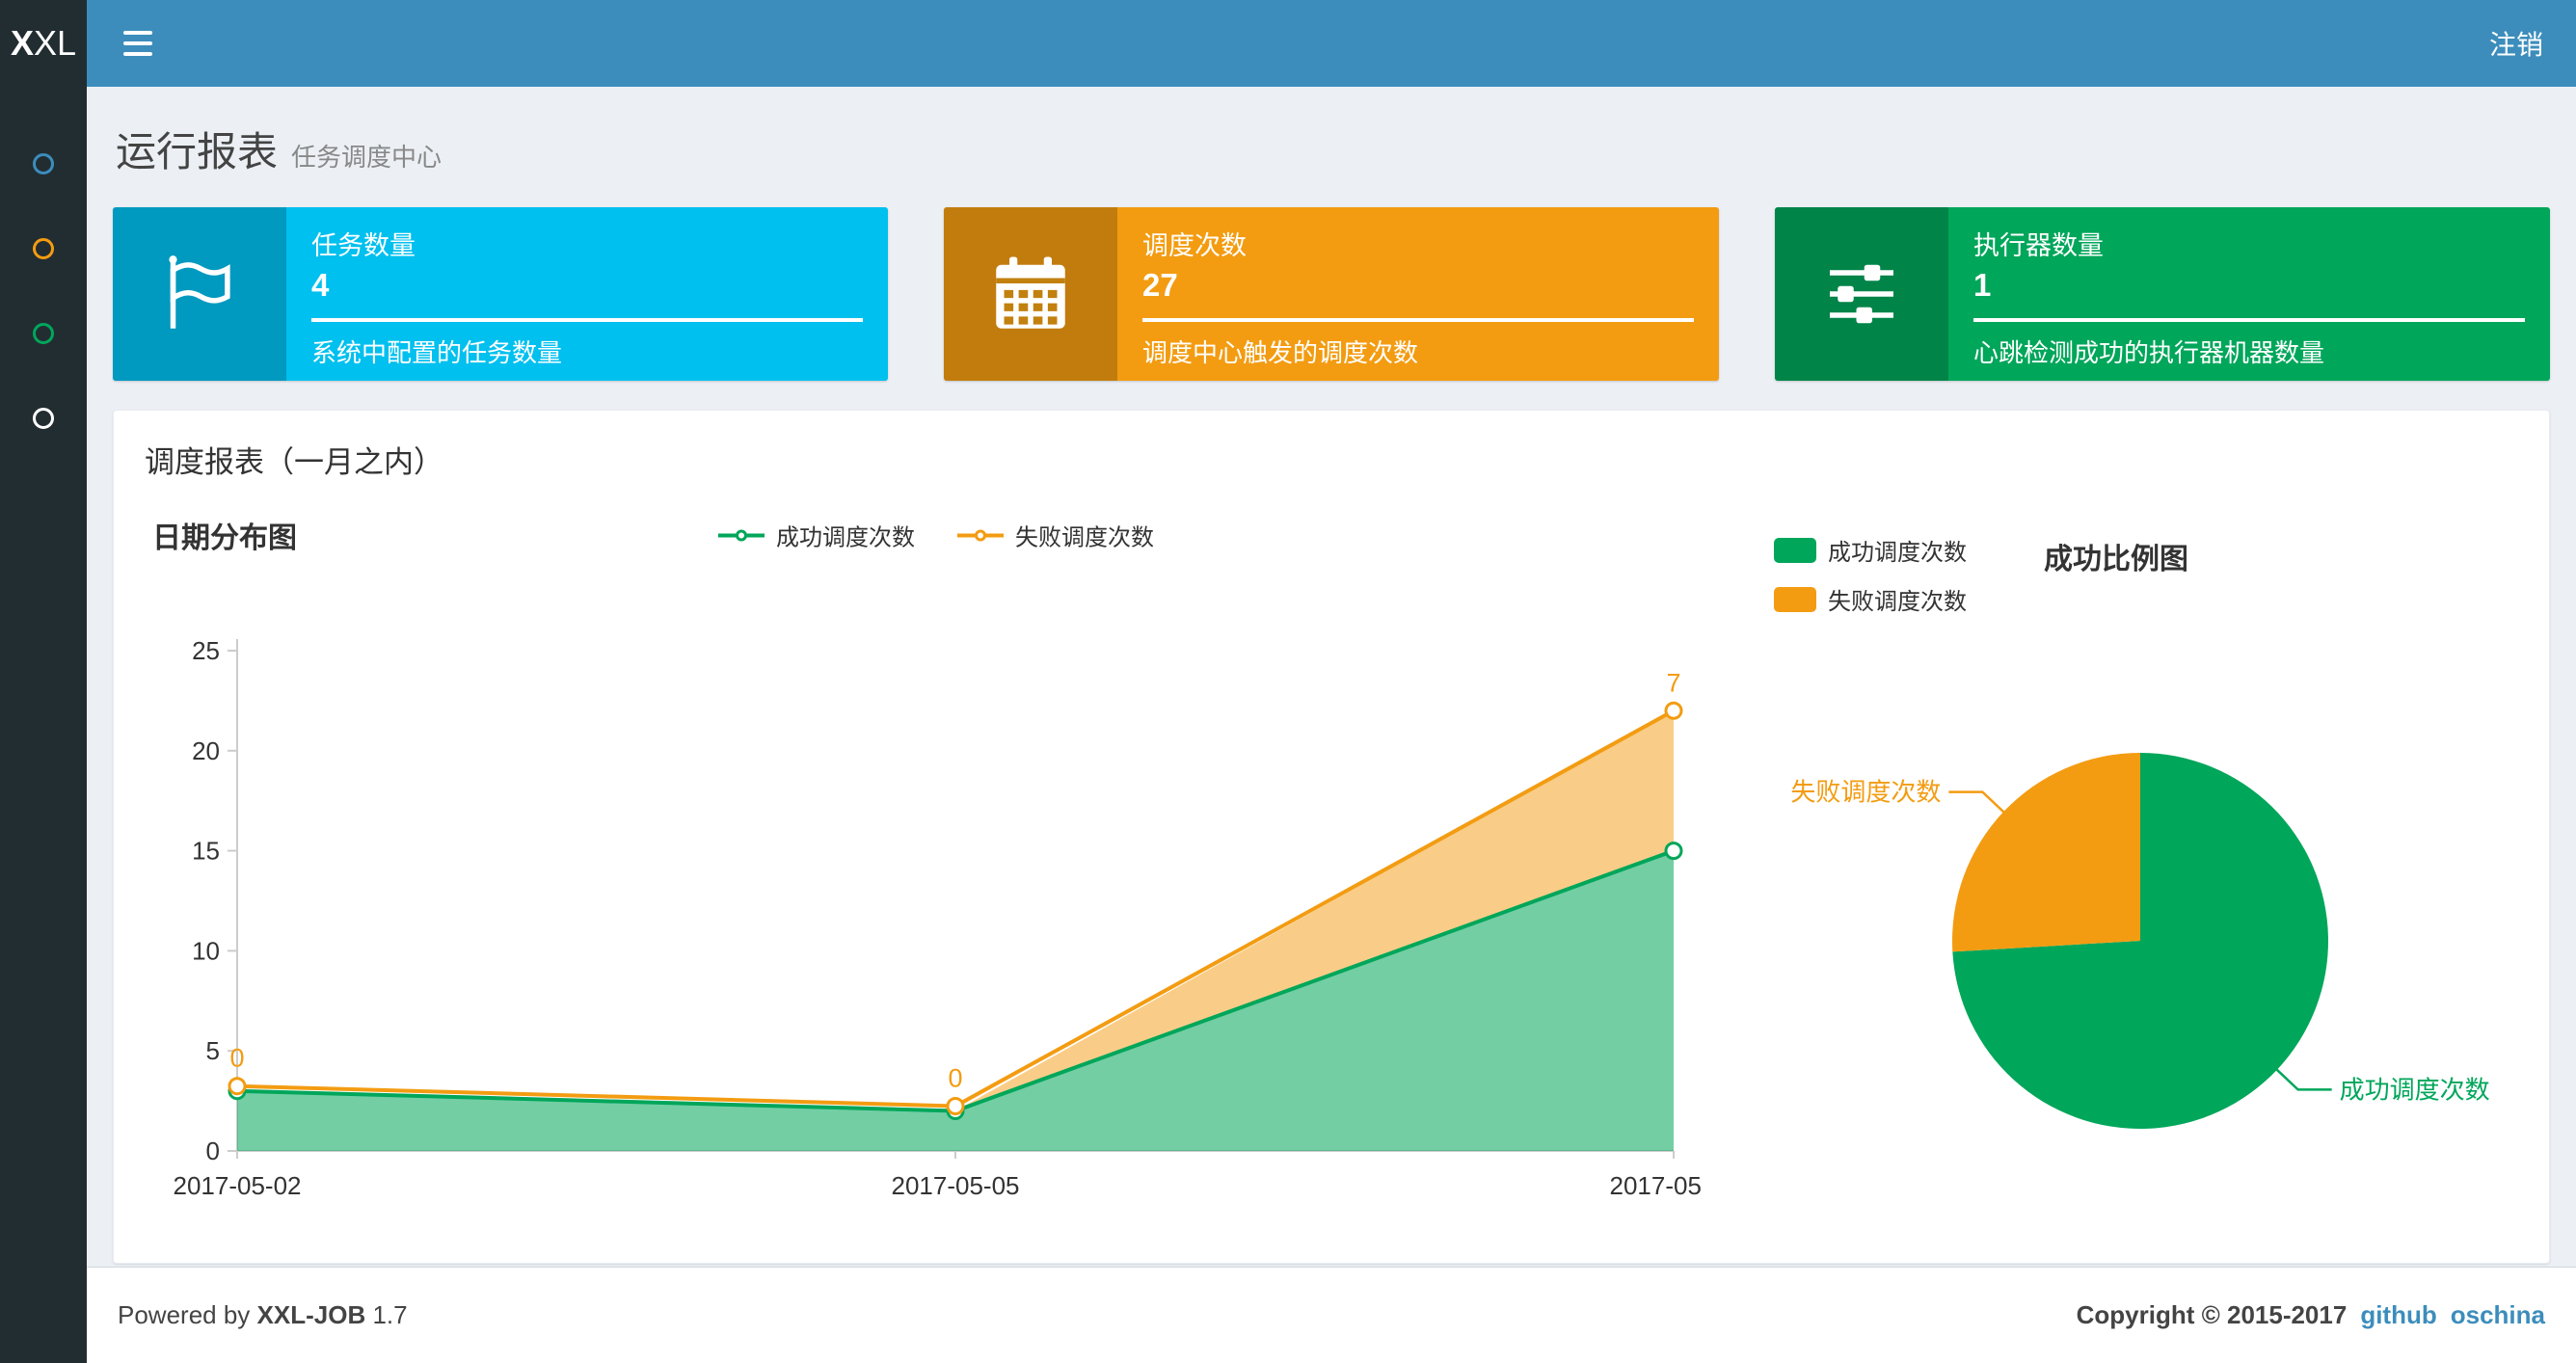 This screenshot has width=2576, height=1363. I want to click on info-box-tasks: 任务数量 4 系统中配置的任务数量, so click(501, 294).